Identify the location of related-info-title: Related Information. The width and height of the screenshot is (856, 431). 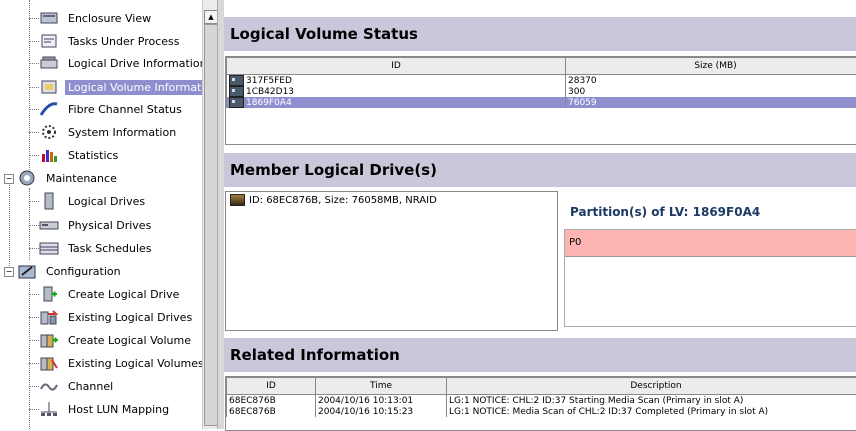
(540, 355).